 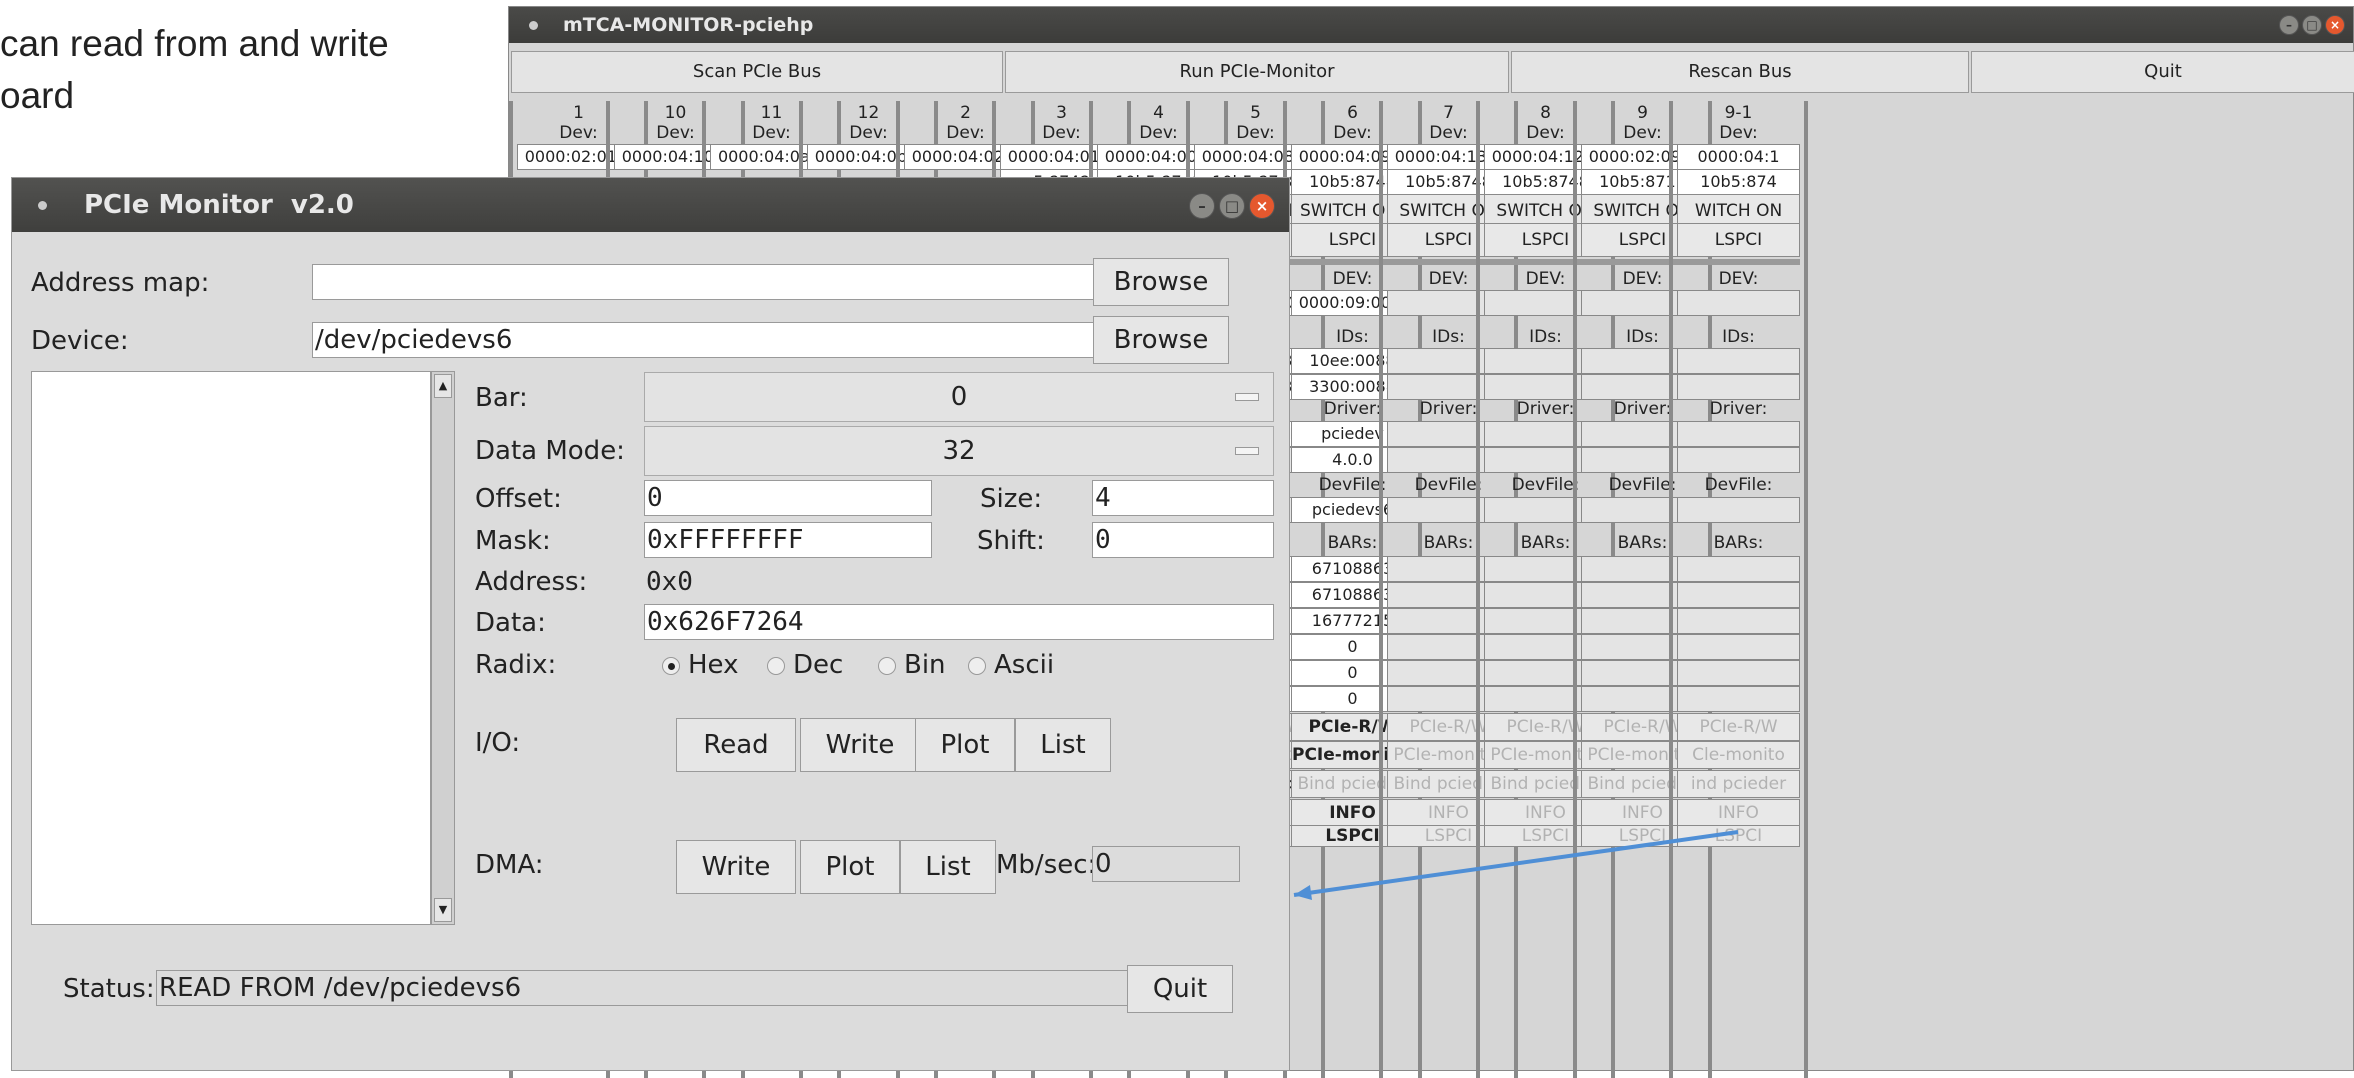 I want to click on radix-bin-option: Bin, so click(x=912, y=665).